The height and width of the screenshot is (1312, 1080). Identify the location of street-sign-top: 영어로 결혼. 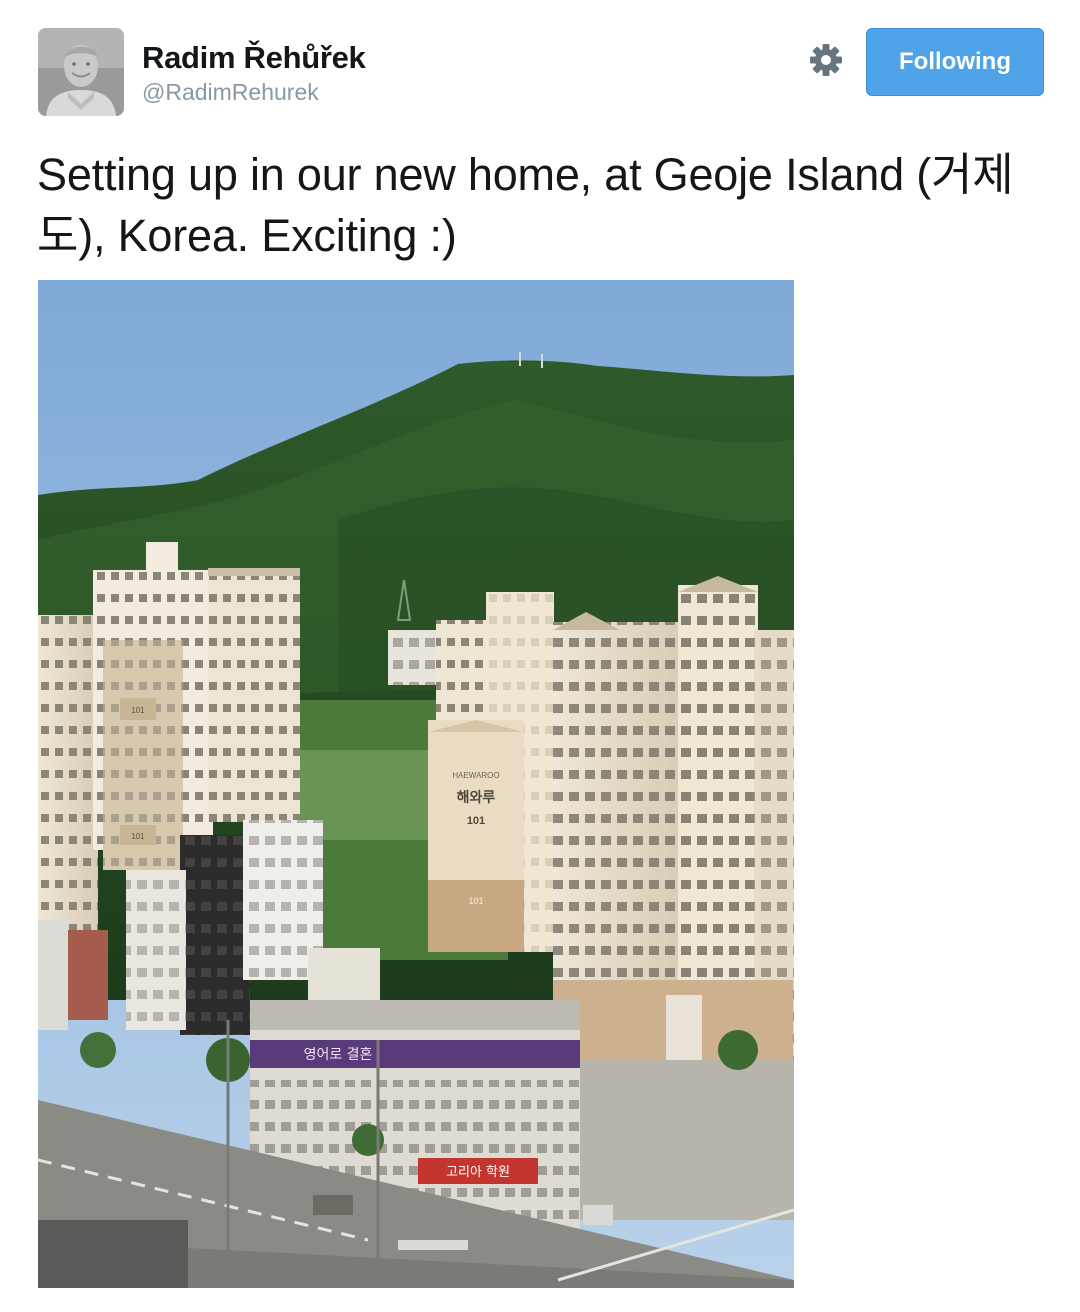
(338, 1055).